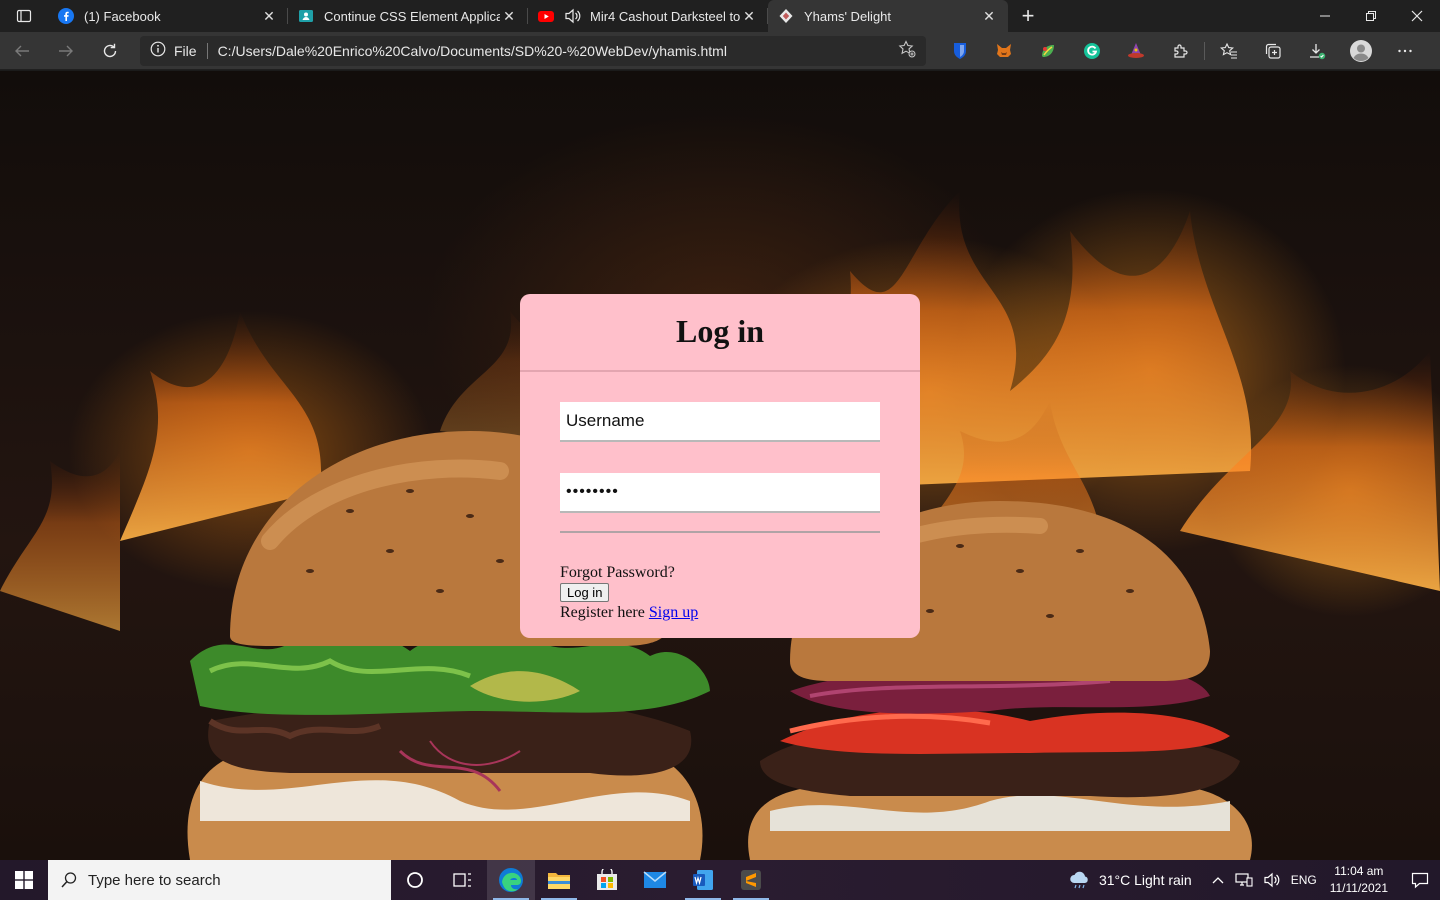 The image size is (1440, 900). Describe the element at coordinates (1273, 51) in the screenshot. I see `collections-icon` at that location.